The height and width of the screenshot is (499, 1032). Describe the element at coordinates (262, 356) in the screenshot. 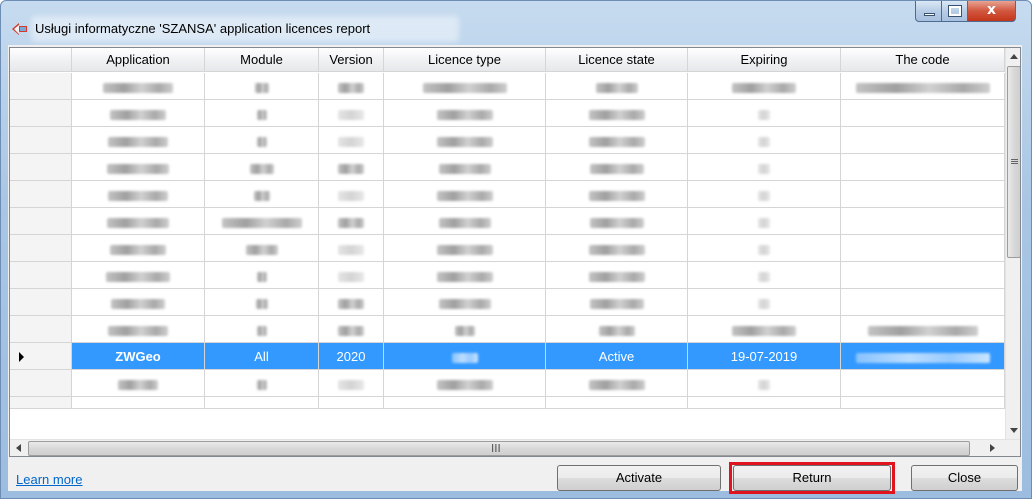

I see `module-cell: All` at that location.